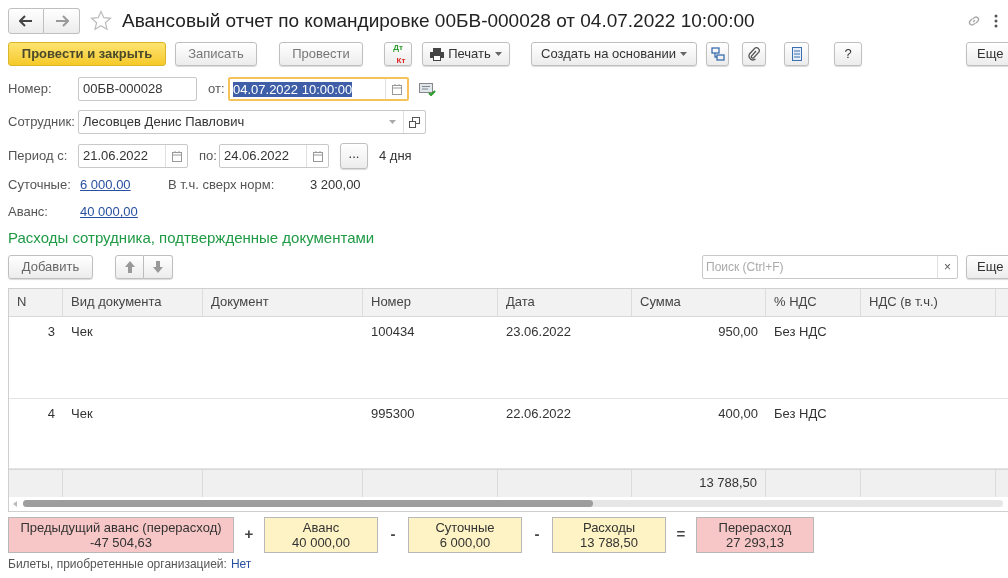 Image resolution: width=1008 pixels, height=578 pixels. I want to click on up-arrow-icon, so click(129, 267).